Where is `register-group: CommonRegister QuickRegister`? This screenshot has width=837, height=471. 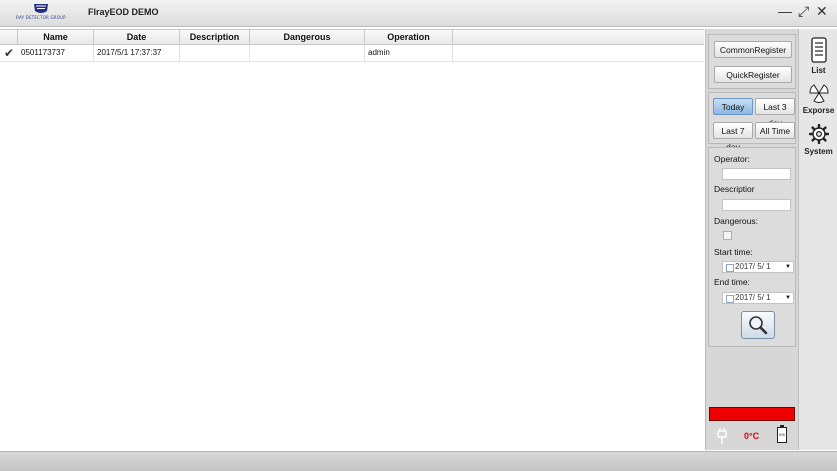 register-group: CommonRegister QuickRegister is located at coordinates (752, 61).